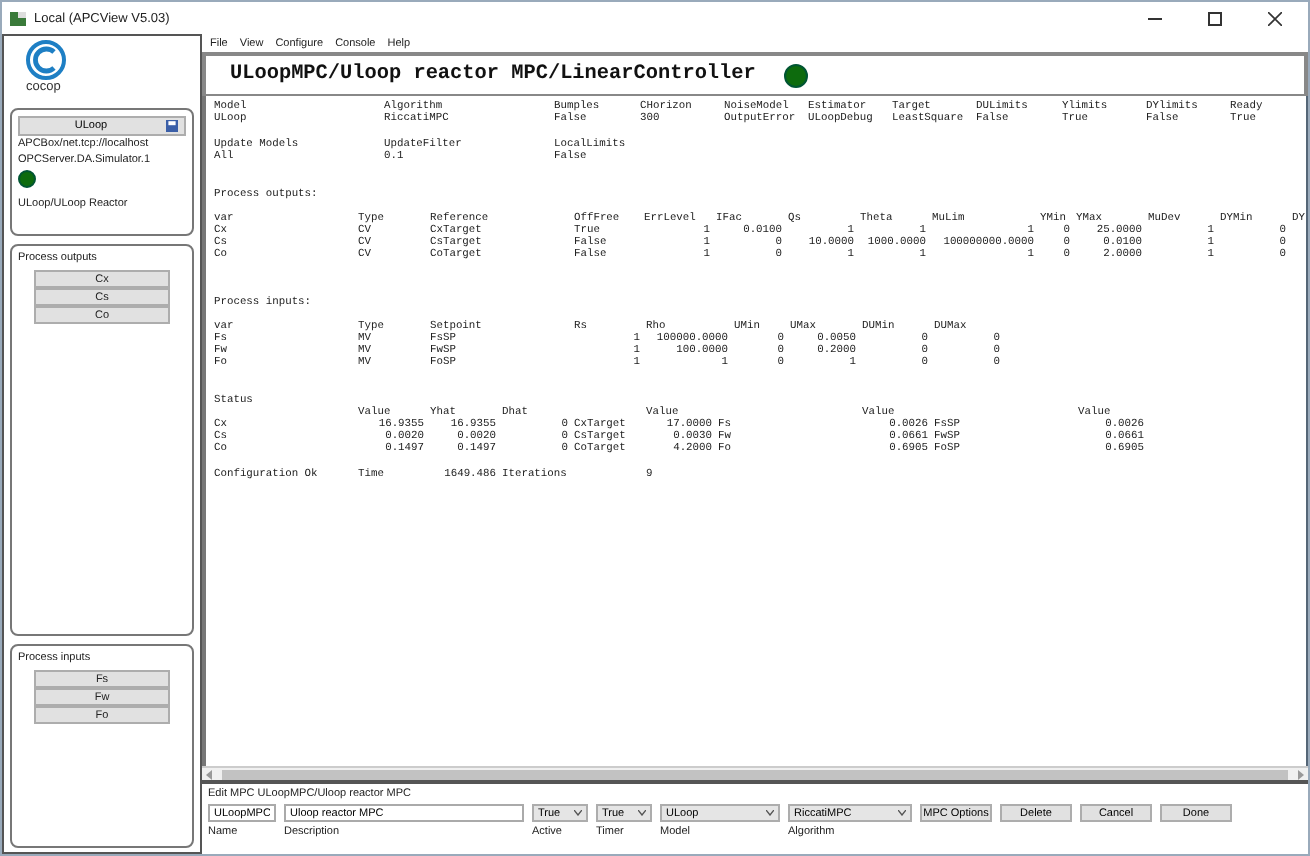  What do you see at coordinates (46, 60) in the screenshot?
I see `logo-icon` at bounding box center [46, 60].